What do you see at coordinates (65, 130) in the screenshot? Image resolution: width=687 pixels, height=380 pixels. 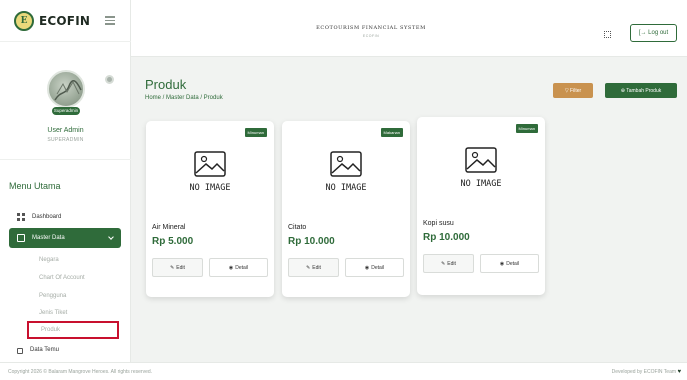 I see `user-name: User Admin` at bounding box center [65, 130].